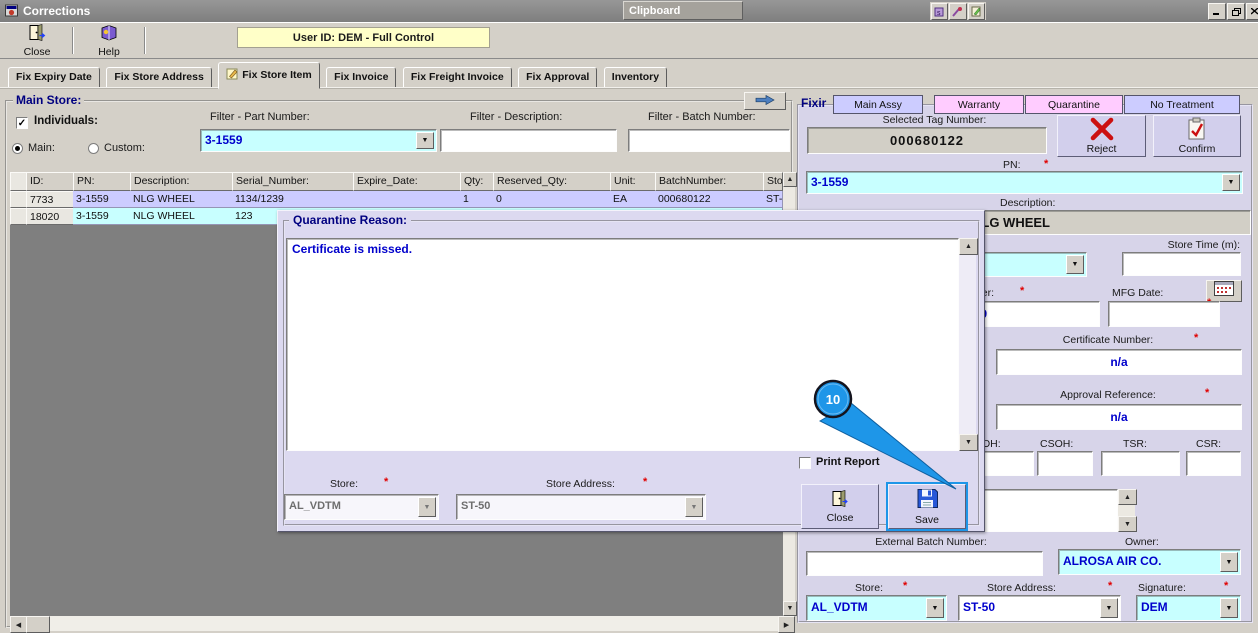  I want to click on grid-cell-id: 18020, so click(50, 216).